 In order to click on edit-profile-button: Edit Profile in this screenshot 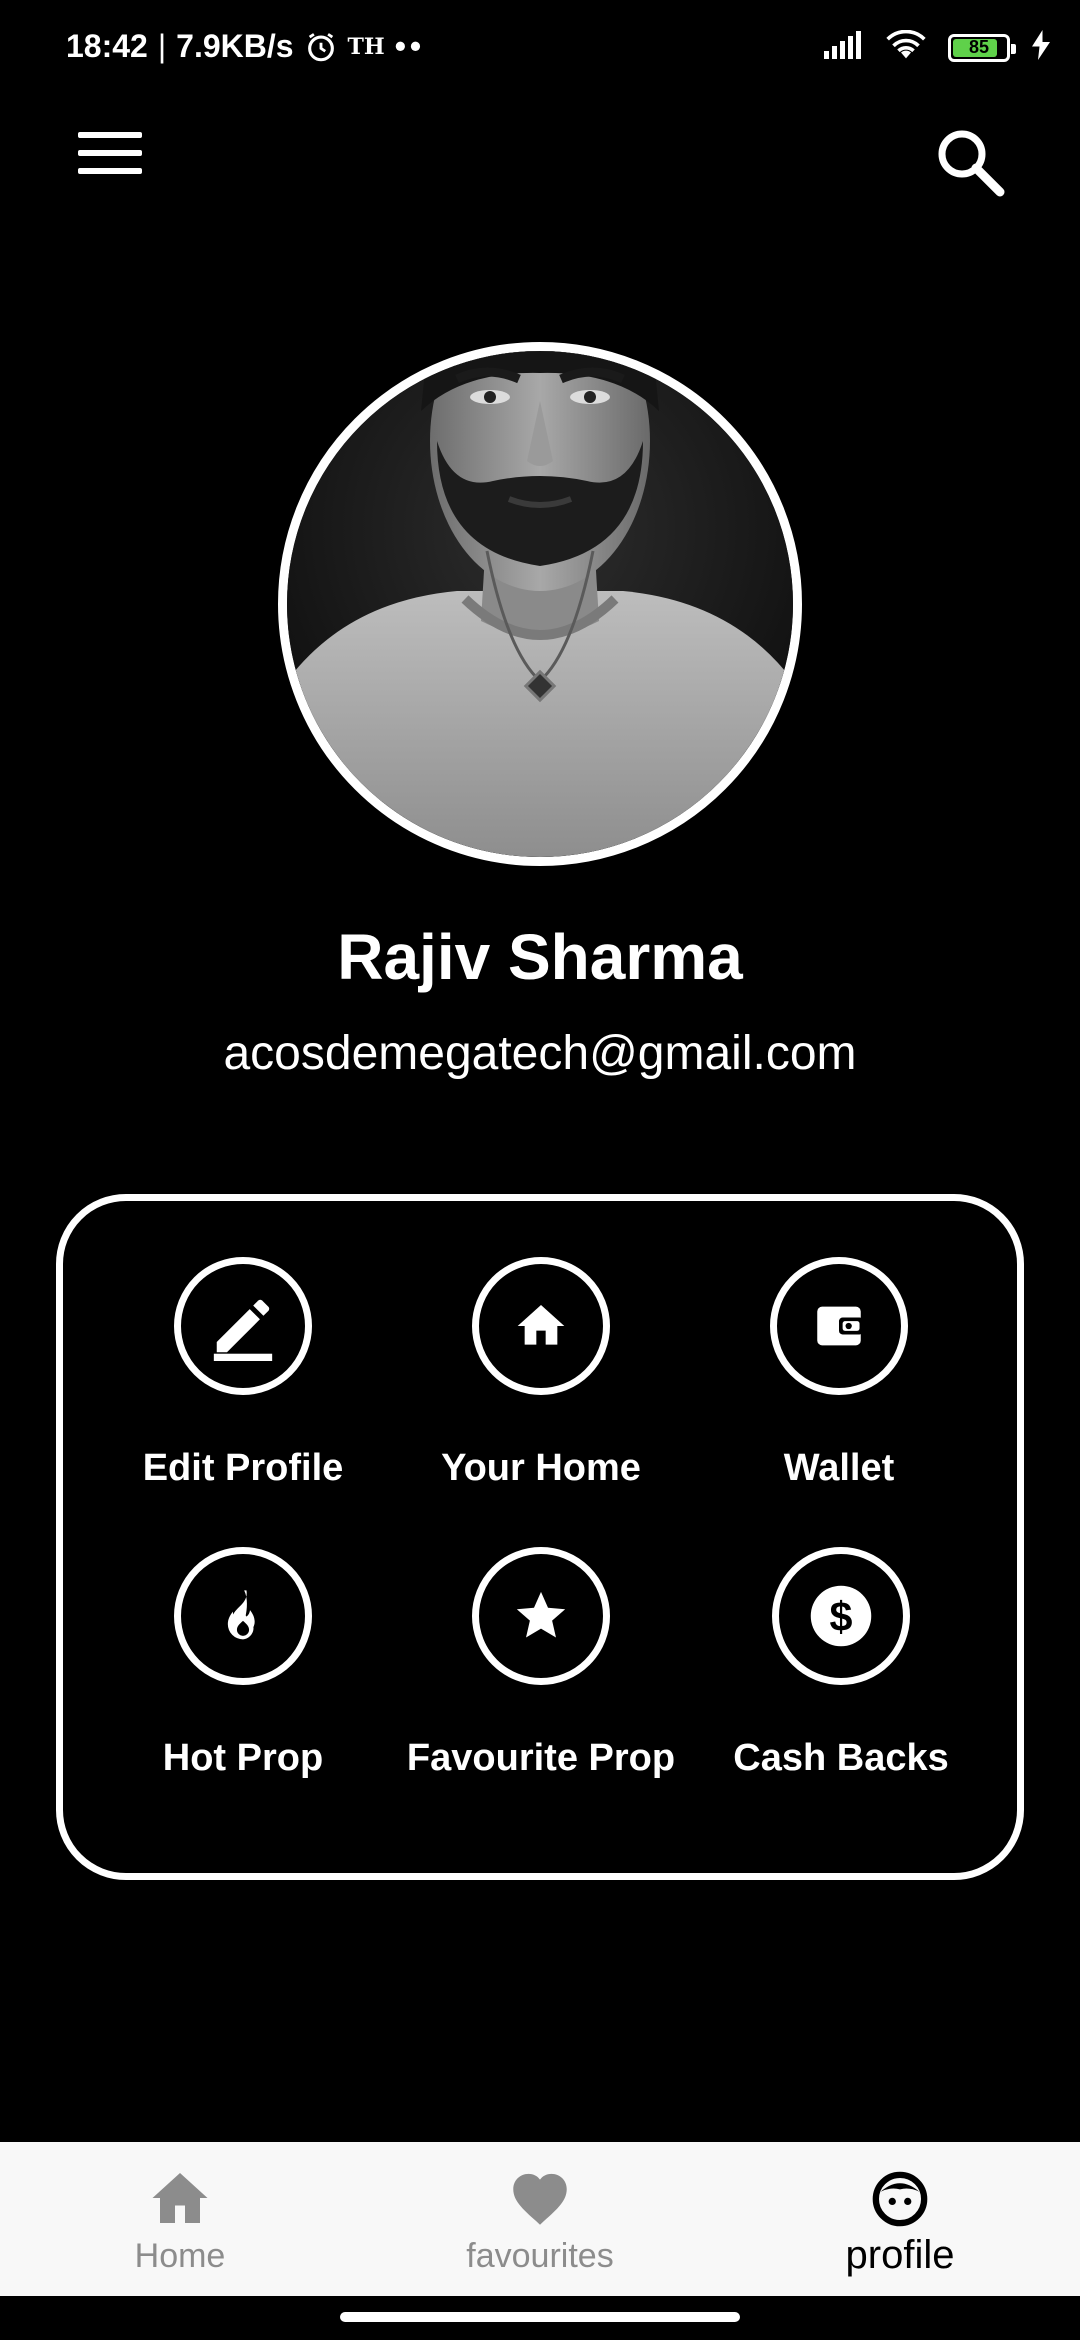, I will do `click(243, 1373)`.